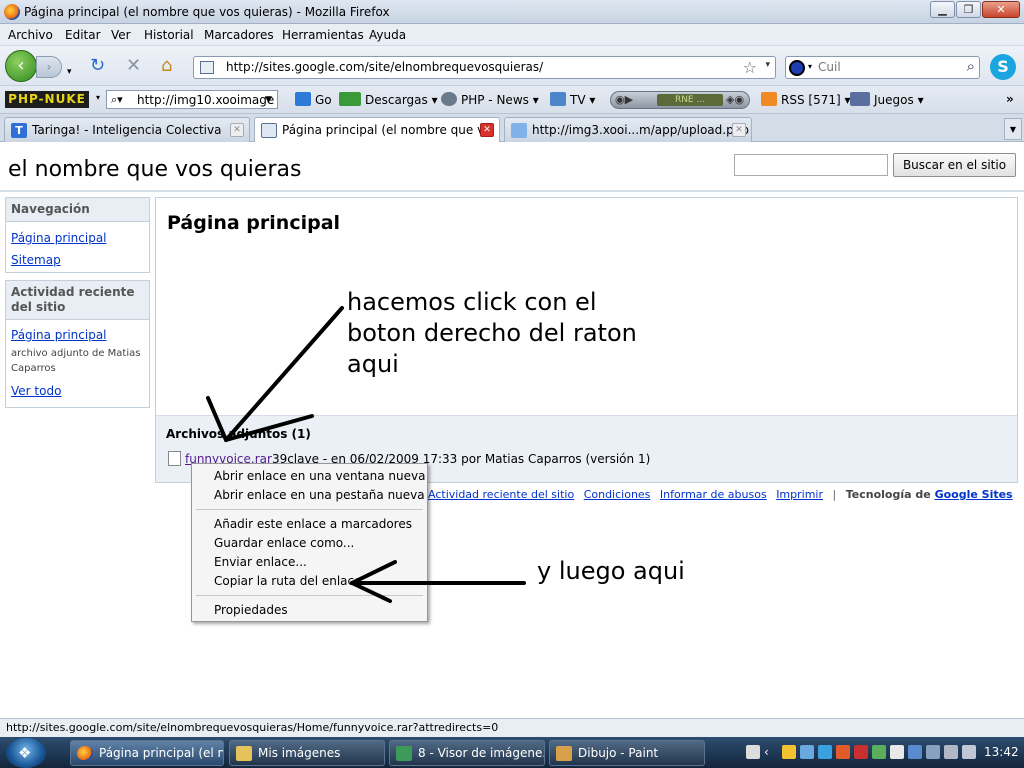 Image resolution: width=1024 pixels, height=768 pixels. What do you see at coordinates (30, 35) in the screenshot?
I see `menu-archivo: Archivo` at bounding box center [30, 35].